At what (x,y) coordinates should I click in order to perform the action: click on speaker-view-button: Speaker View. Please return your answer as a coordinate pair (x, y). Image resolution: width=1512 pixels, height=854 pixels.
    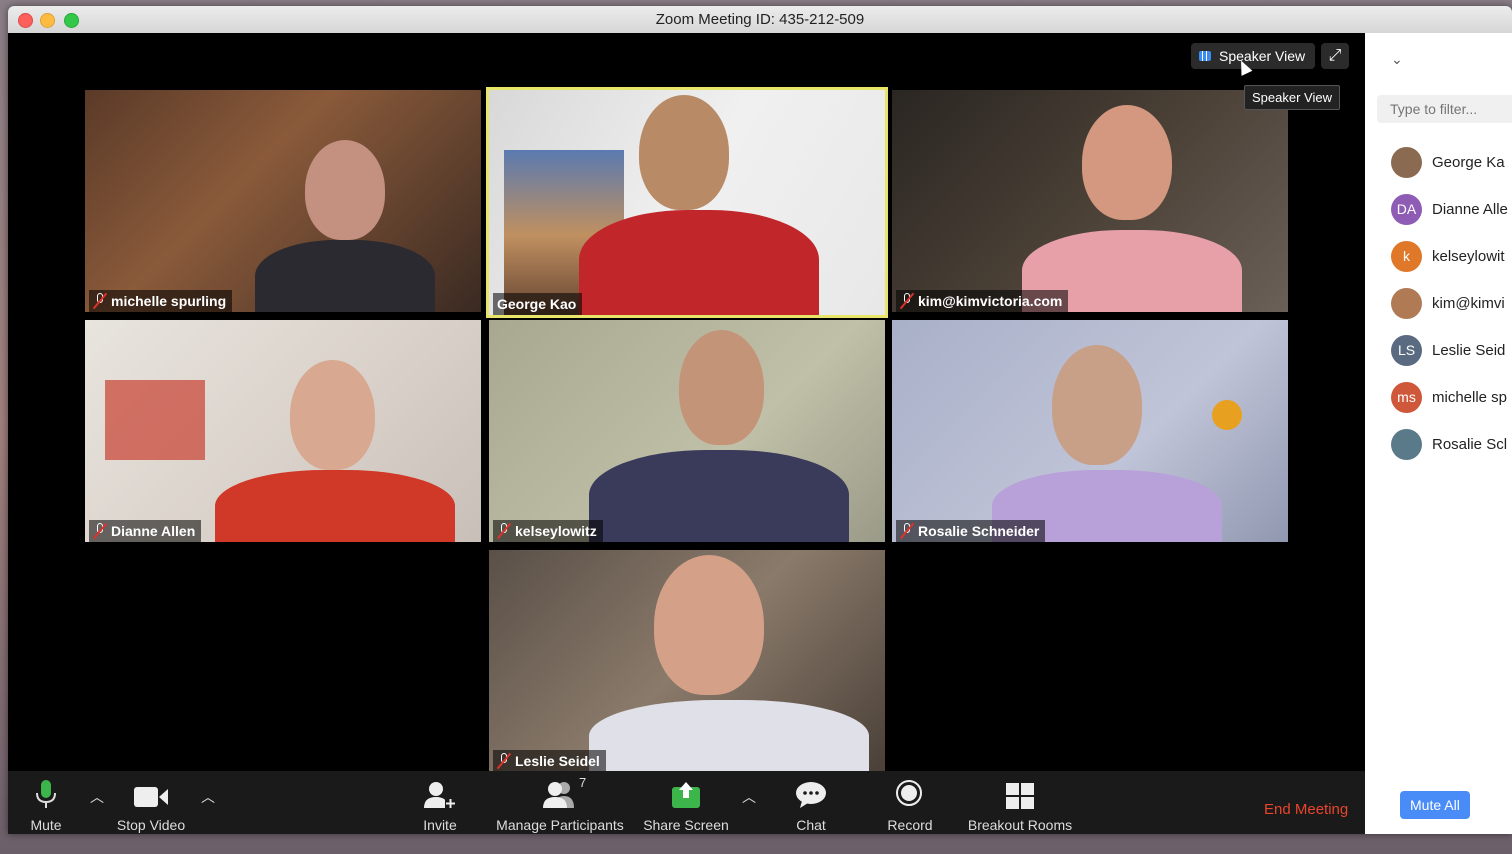
    Looking at the image, I should click on (1253, 56).